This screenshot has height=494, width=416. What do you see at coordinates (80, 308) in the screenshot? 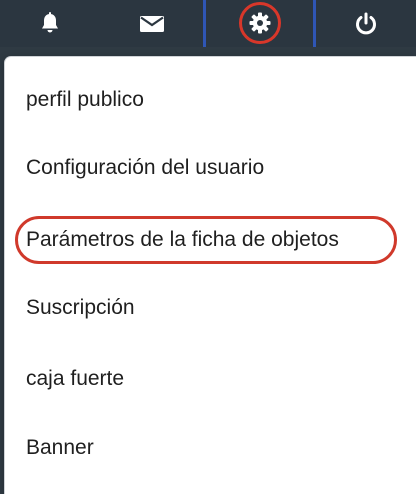
I see `menu-item-subscription: Suscripción` at bounding box center [80, 308].